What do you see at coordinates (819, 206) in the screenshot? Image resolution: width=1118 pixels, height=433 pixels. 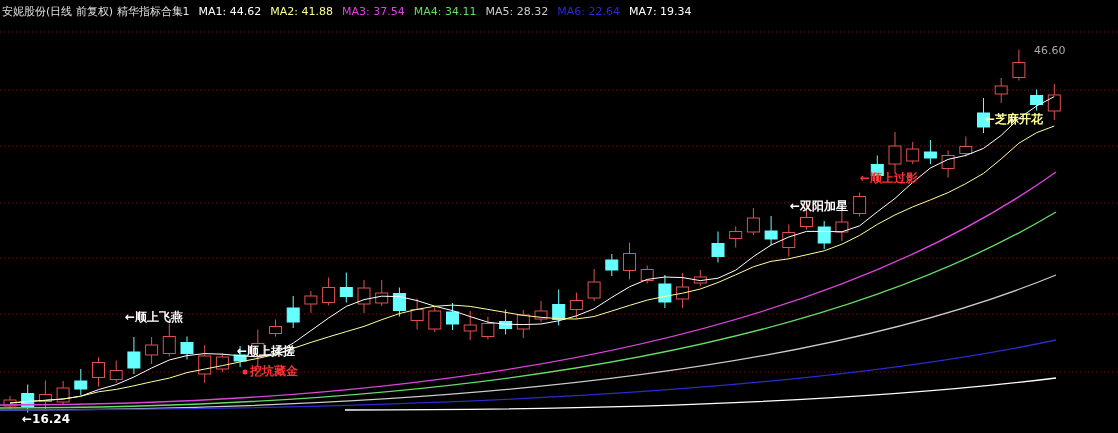 I see `pattern-annotation: ←双阳加星` at bounding box center [819, 206].